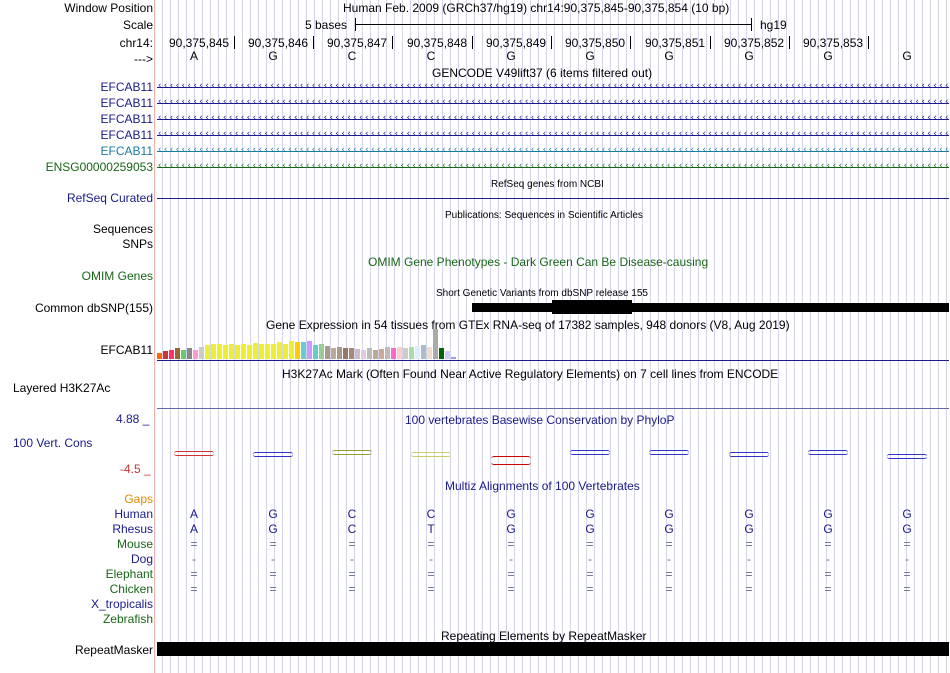 This screenshot has width=950, height=673. I want to click on position-label: 90,375,846, so click(278, 43).